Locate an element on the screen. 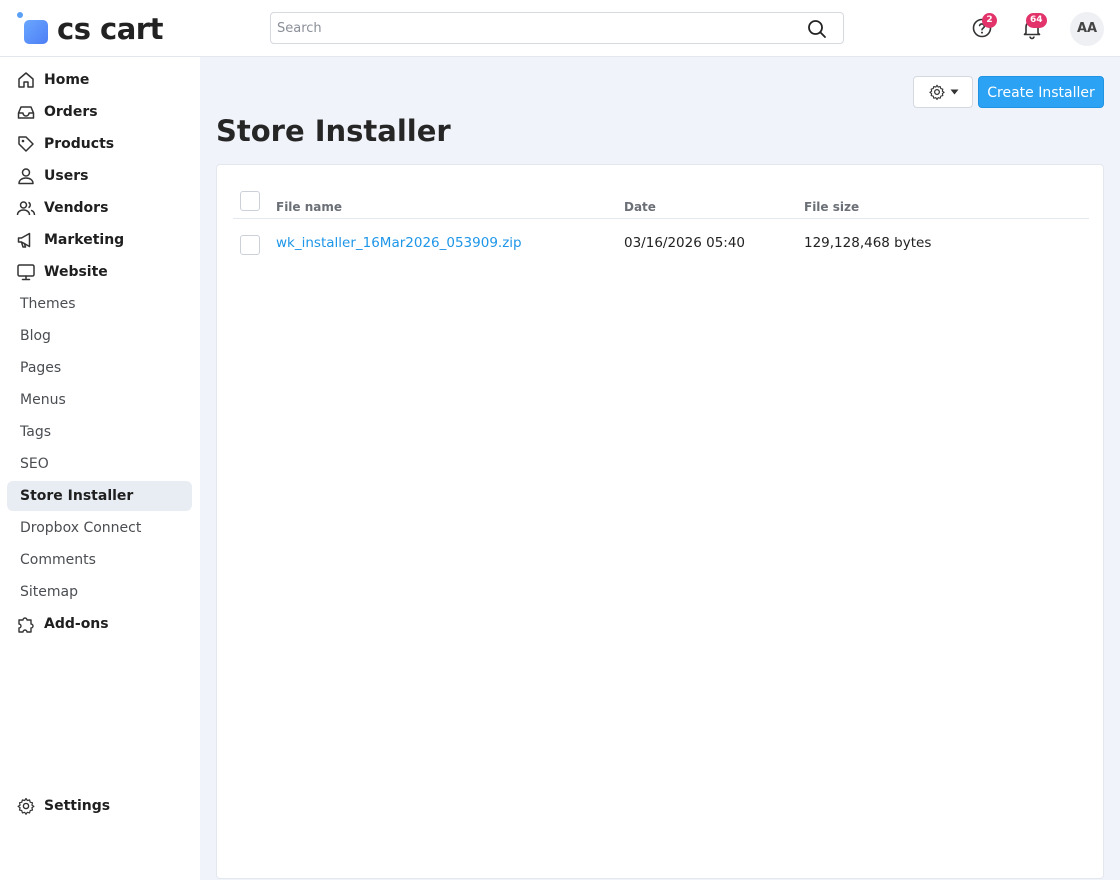 Image resolution: width=1120 pixels, height=880 pixels. monitor-icon is located at coordinates (26, 272).